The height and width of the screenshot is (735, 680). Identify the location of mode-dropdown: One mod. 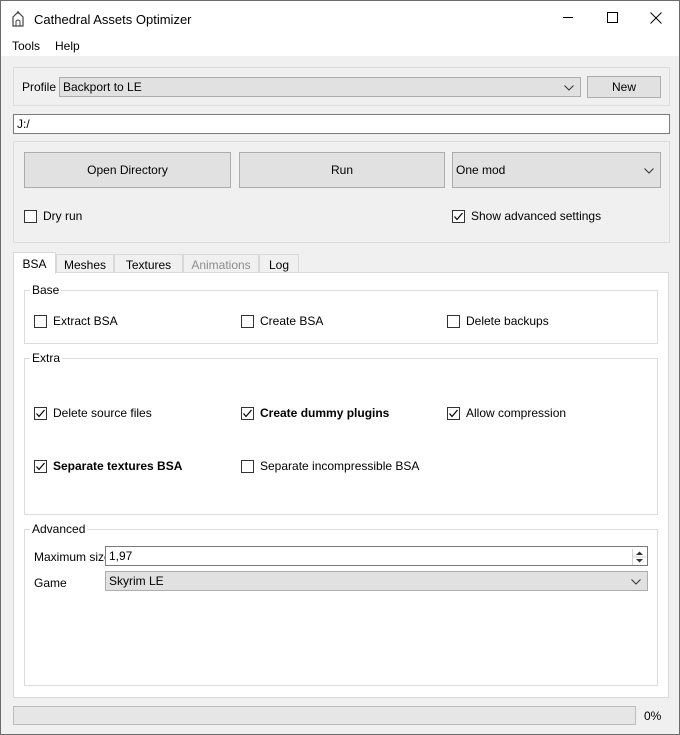
(556, 170).